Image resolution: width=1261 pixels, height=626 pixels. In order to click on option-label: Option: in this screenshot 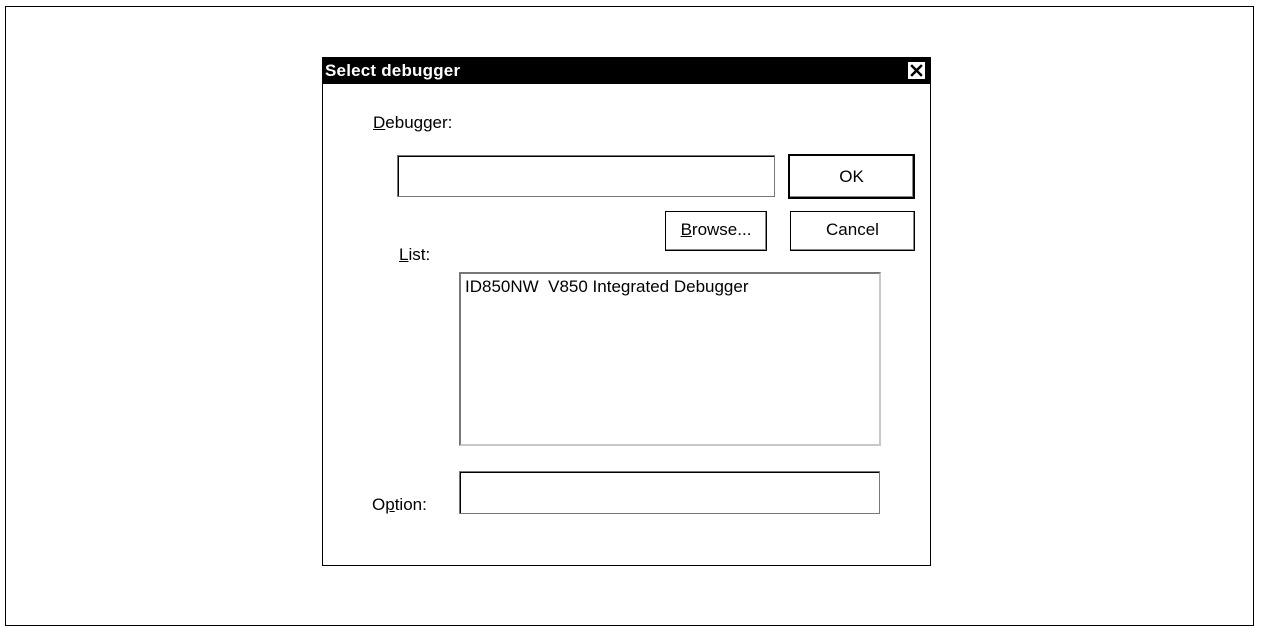, I will do `click(399, 505)`.